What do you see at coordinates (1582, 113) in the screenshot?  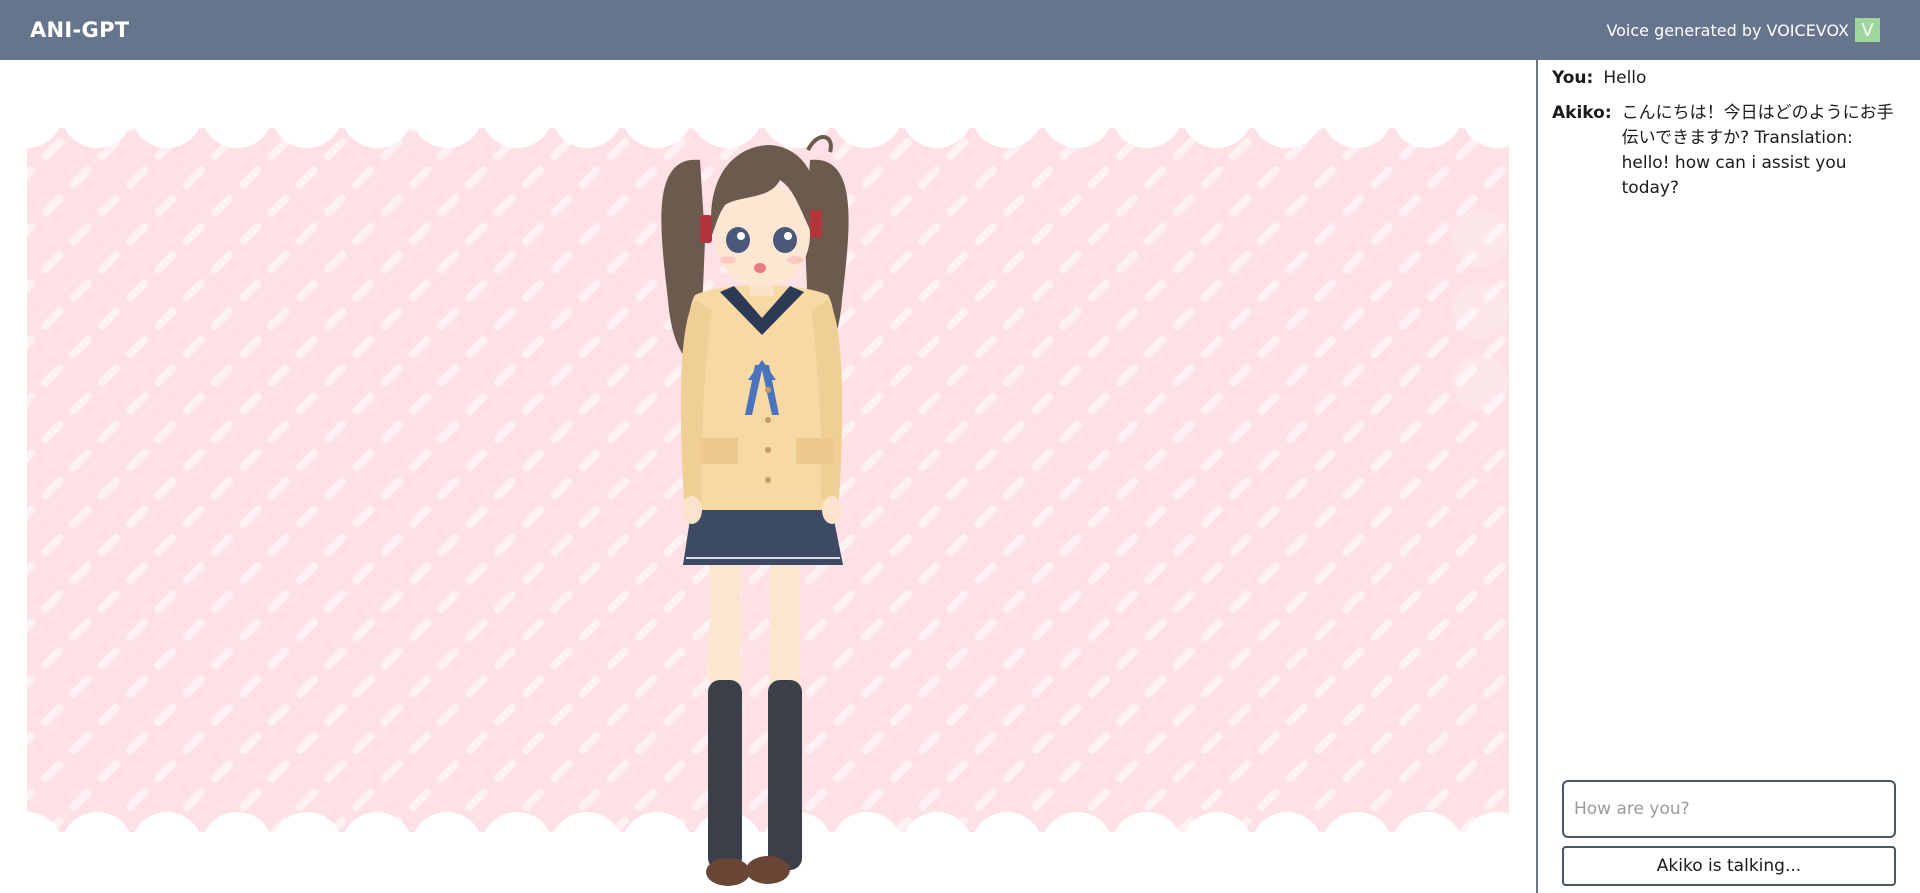 I see `message-speaker: Akiko:` at bounding box center [1582, 113].